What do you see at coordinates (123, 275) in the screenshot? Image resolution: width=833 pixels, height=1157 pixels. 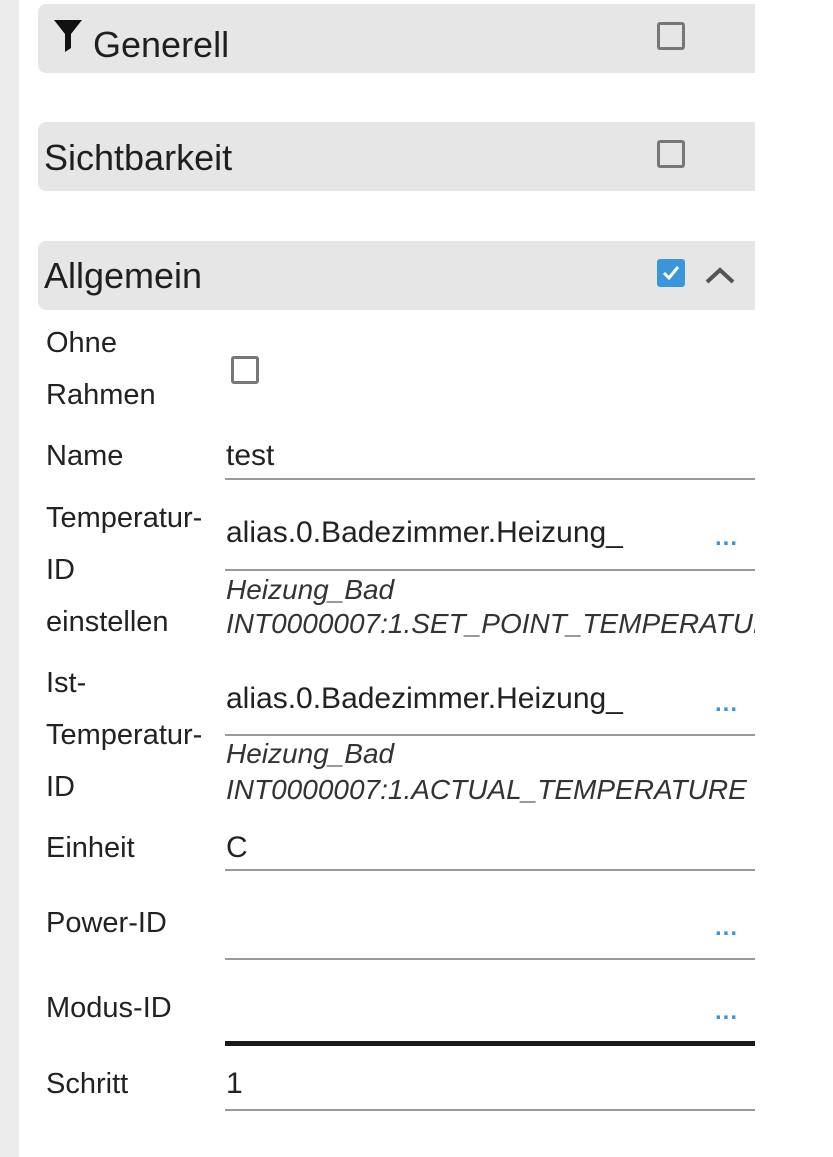 I see `section-title-allgemein: Allgemein` at bounding box center [123, 275].